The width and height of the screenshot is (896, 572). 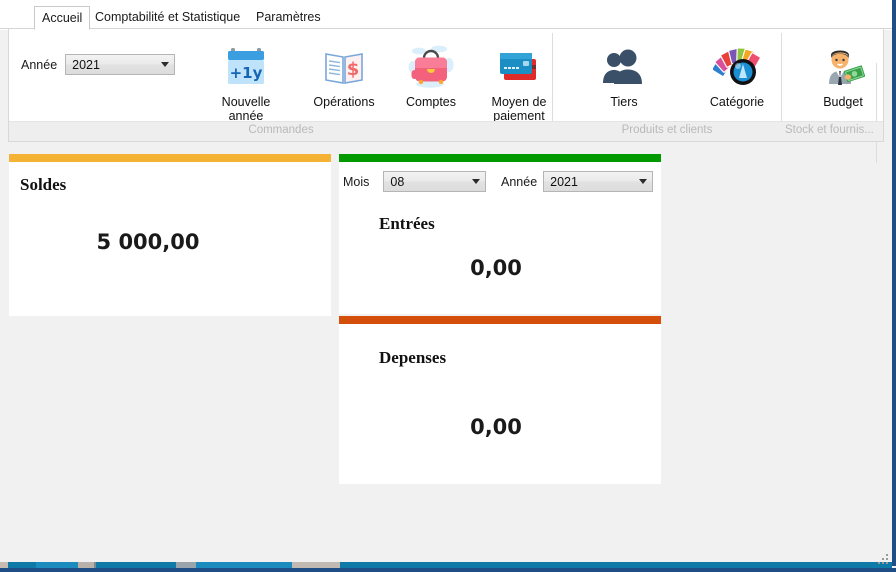 I want to click on entrees-month-combobox: 08, so click(x=435, y=181).